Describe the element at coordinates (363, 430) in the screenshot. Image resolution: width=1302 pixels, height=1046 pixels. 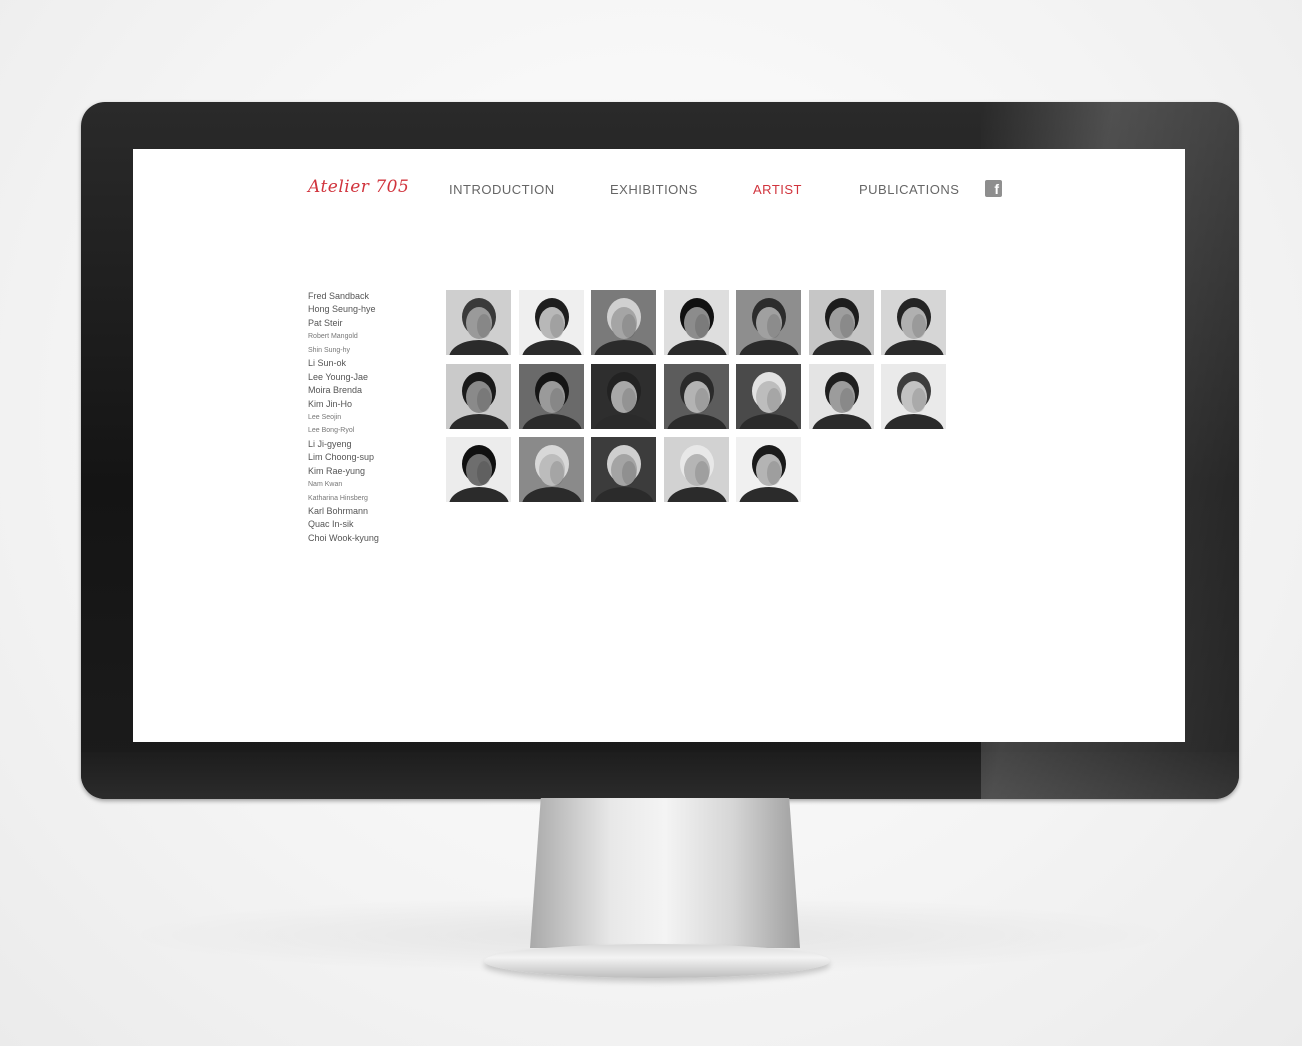
I see `artist-link: Lee Bong-Ryol` at that location.